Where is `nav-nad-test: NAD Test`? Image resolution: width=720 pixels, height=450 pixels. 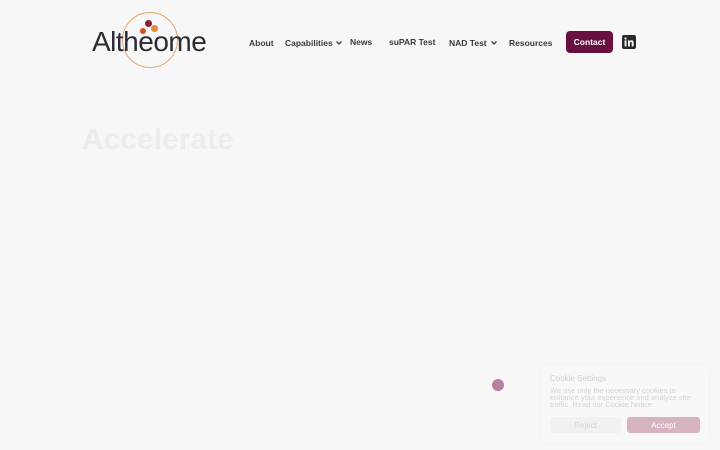
nav-nad-test: NAD Test is located at coordinates (468, 43).